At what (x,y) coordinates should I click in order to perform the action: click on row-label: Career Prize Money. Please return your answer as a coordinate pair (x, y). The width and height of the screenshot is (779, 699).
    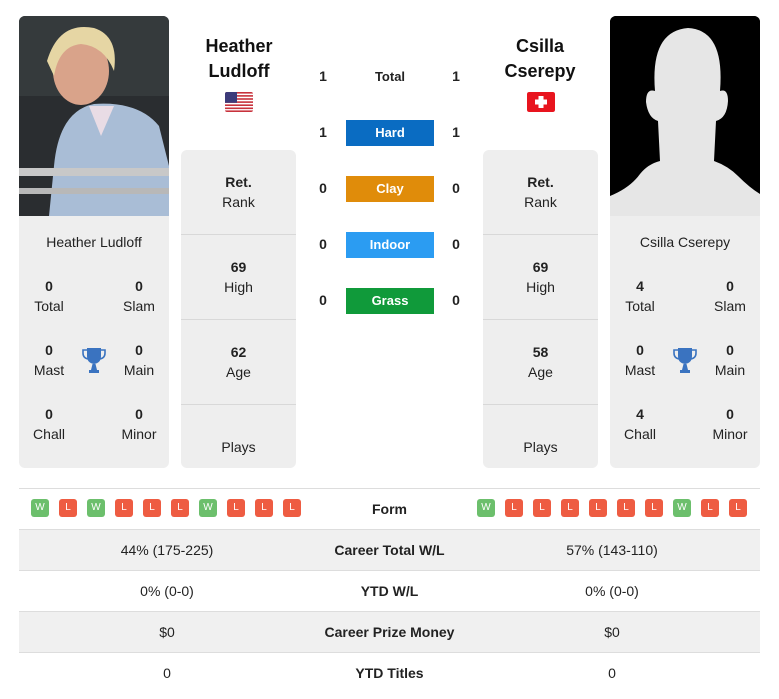
    Looking at the image, I should click on (389, 632).